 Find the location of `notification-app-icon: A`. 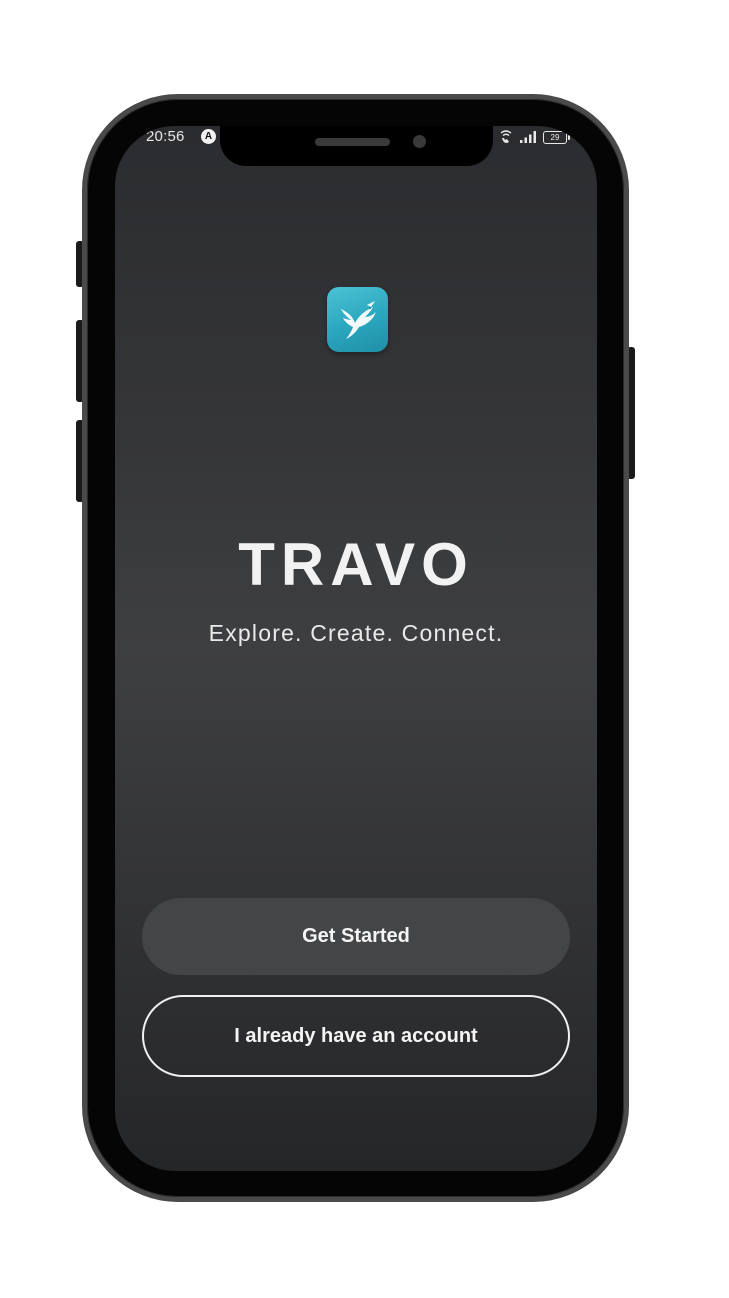

notification-app-icon: A is located at coordinates (208, 136).